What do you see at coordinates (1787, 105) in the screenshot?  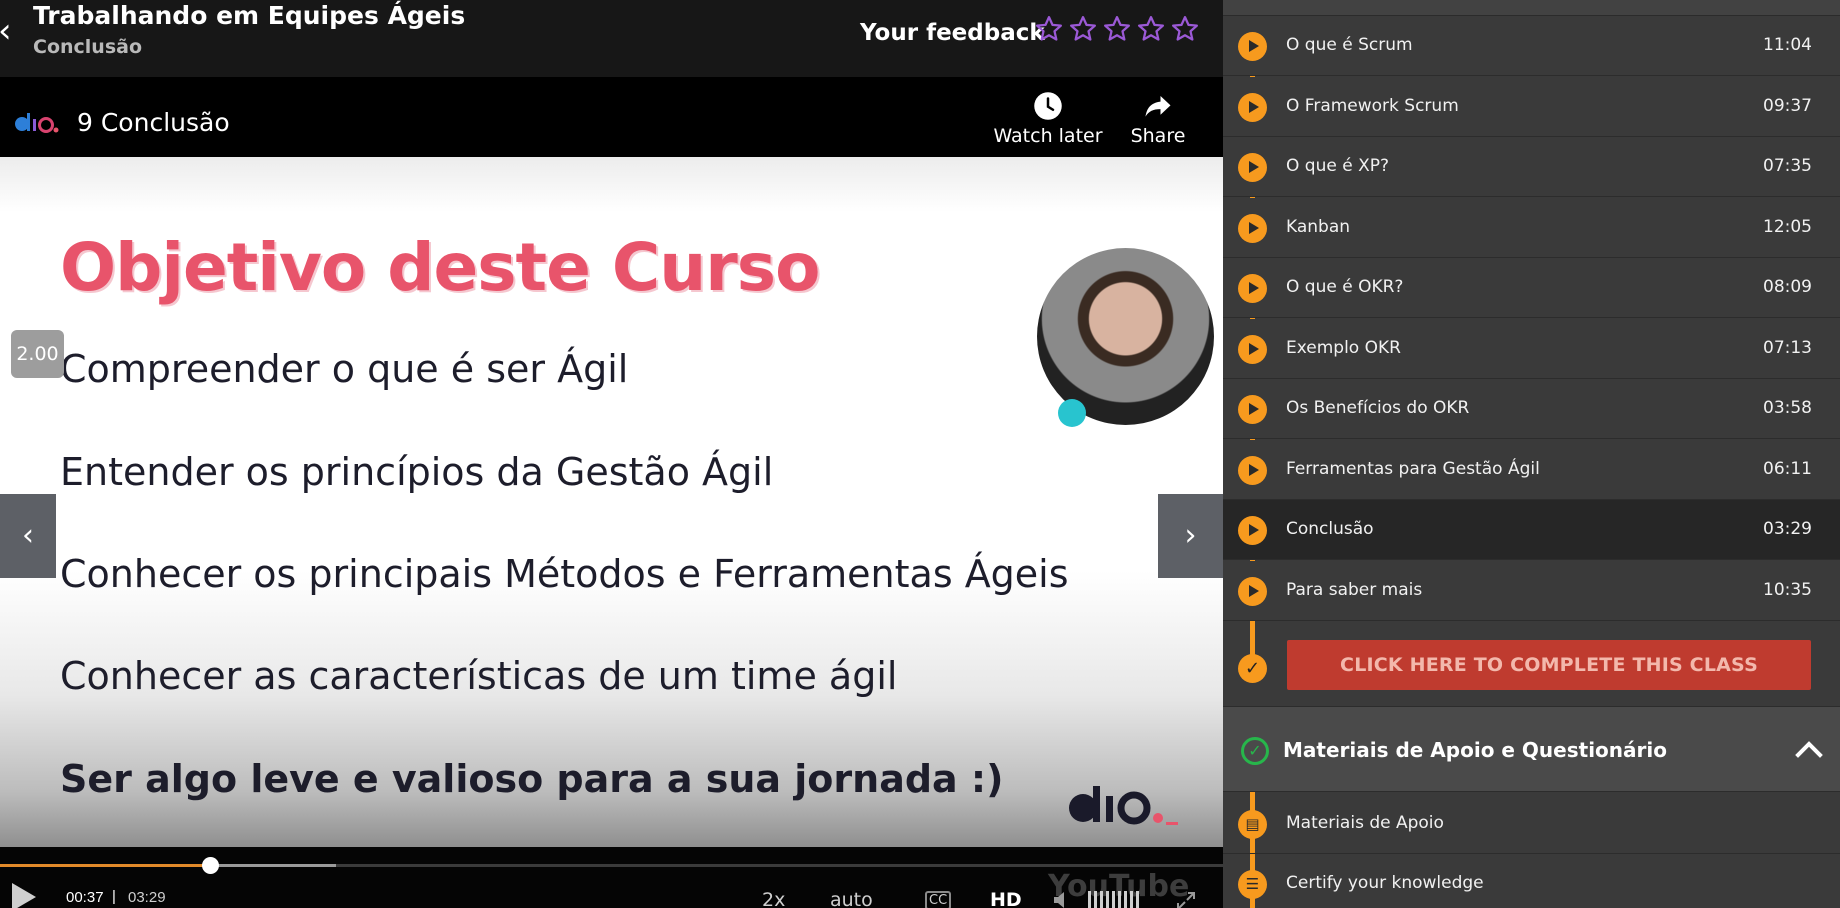 I see `lesson-duration: 09:37` at bounding box center [1787, 105].